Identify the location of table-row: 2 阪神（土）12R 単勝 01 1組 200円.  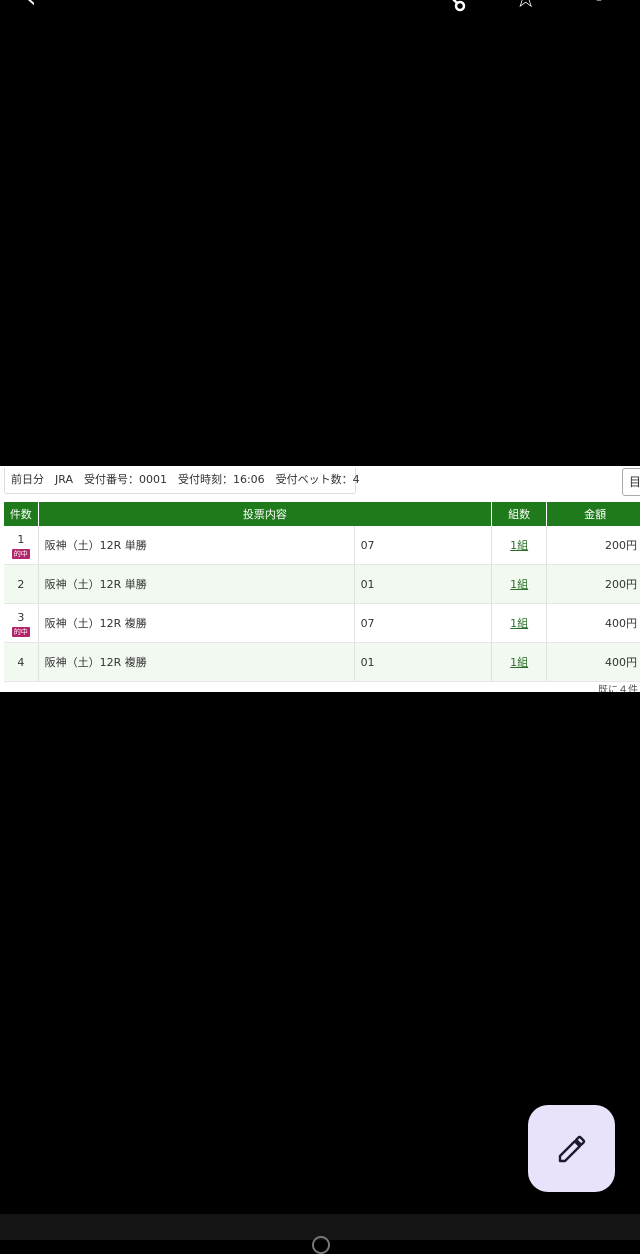
(322, 584).